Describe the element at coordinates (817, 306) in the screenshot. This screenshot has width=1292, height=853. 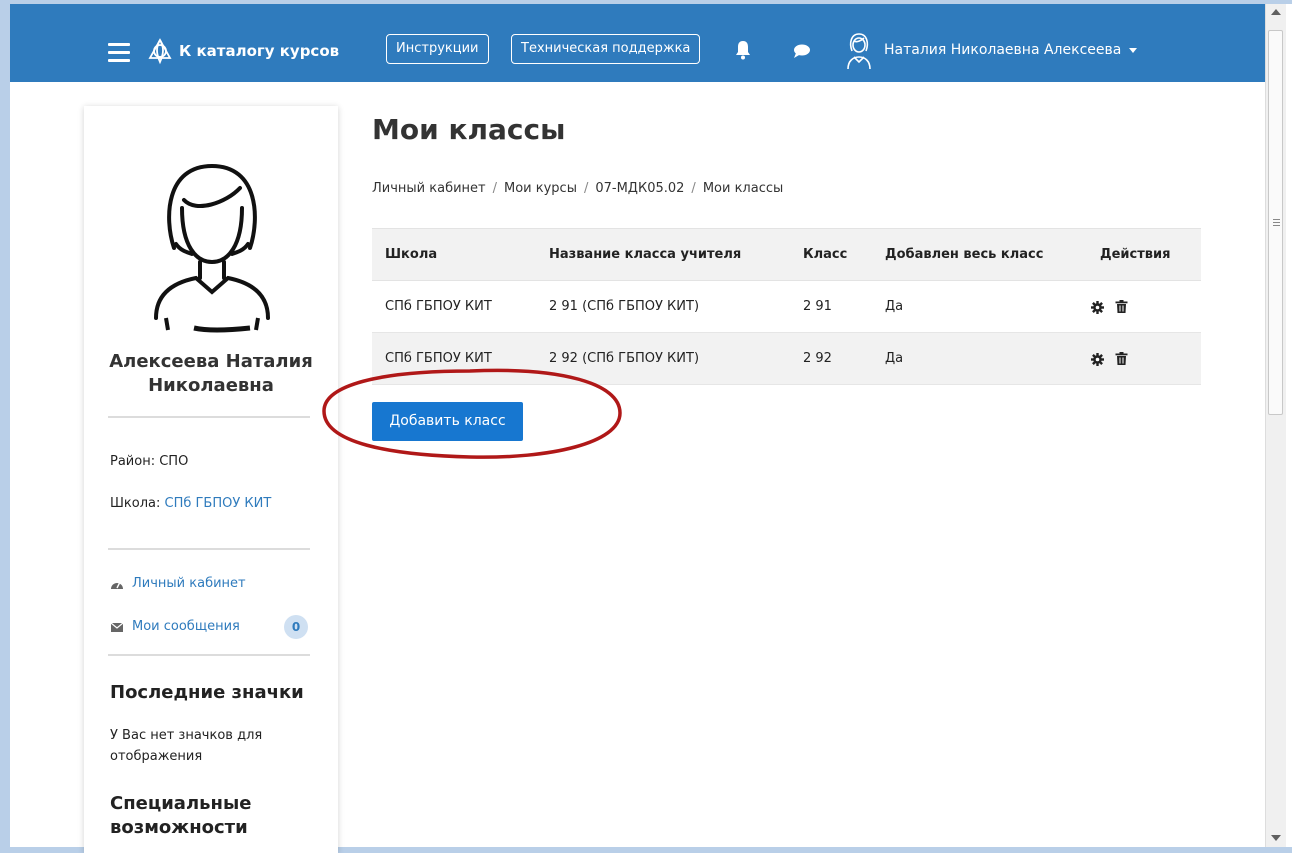
I see `cell-class: 2 91` at that location.